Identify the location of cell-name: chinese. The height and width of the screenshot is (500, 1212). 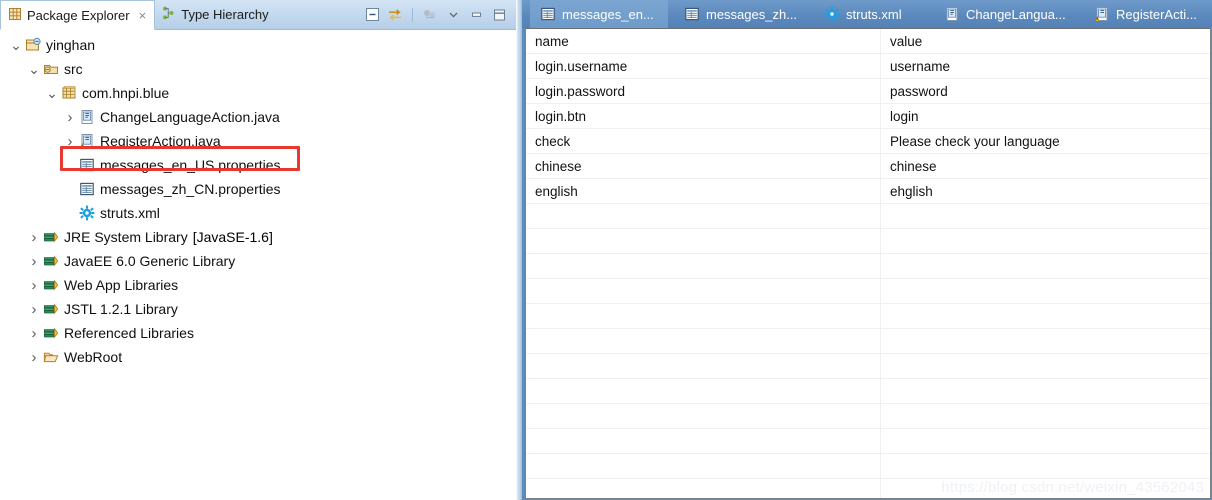
(703, 166).